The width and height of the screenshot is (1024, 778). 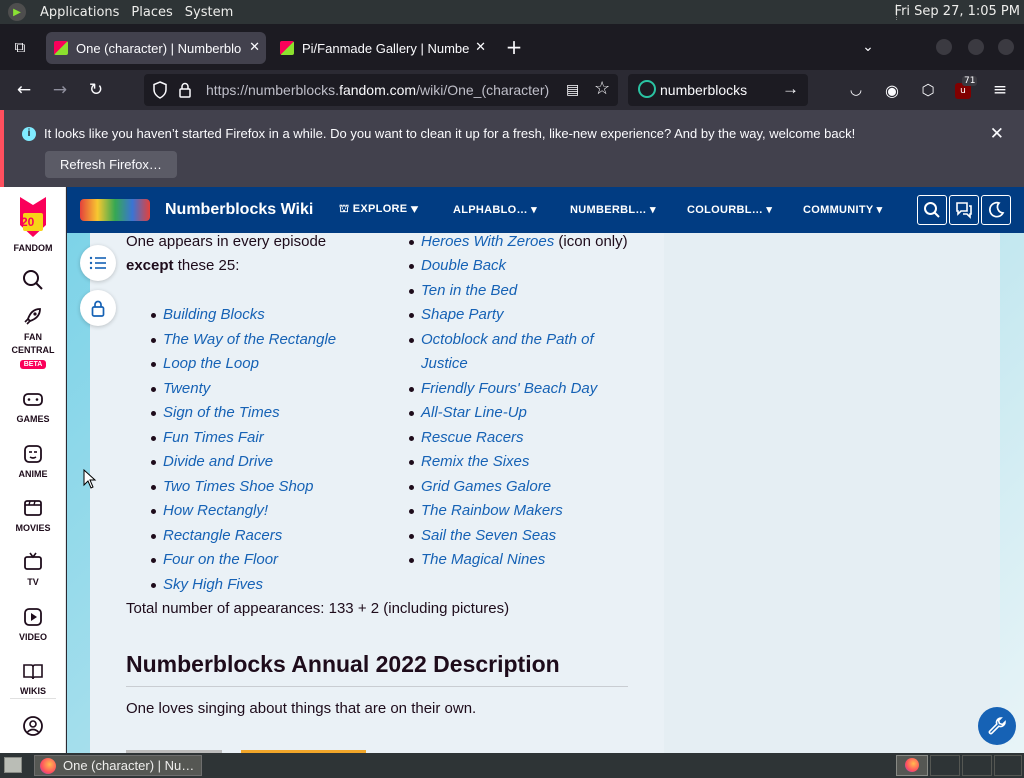 I want to click on minimize-window-icon, so click(x=944, y=47).